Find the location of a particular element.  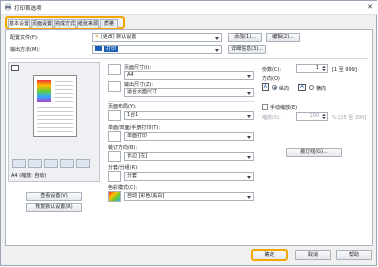

tab-basic-settings: 基本设置 is located at coordinates (19, 23).